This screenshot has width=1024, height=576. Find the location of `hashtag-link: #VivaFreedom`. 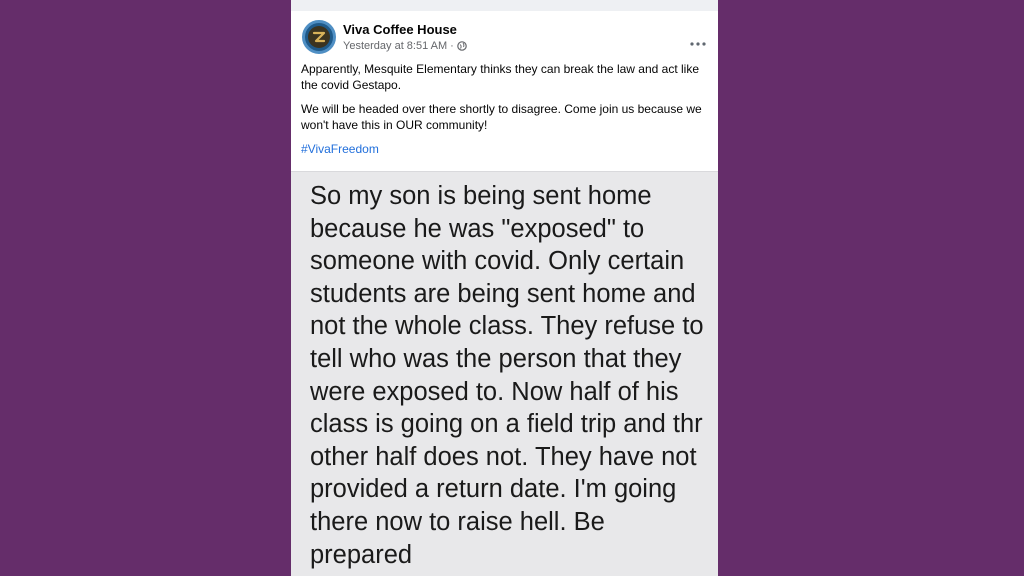

hashtag-link: #VivaFreedom is located at coordinates (340, 149).